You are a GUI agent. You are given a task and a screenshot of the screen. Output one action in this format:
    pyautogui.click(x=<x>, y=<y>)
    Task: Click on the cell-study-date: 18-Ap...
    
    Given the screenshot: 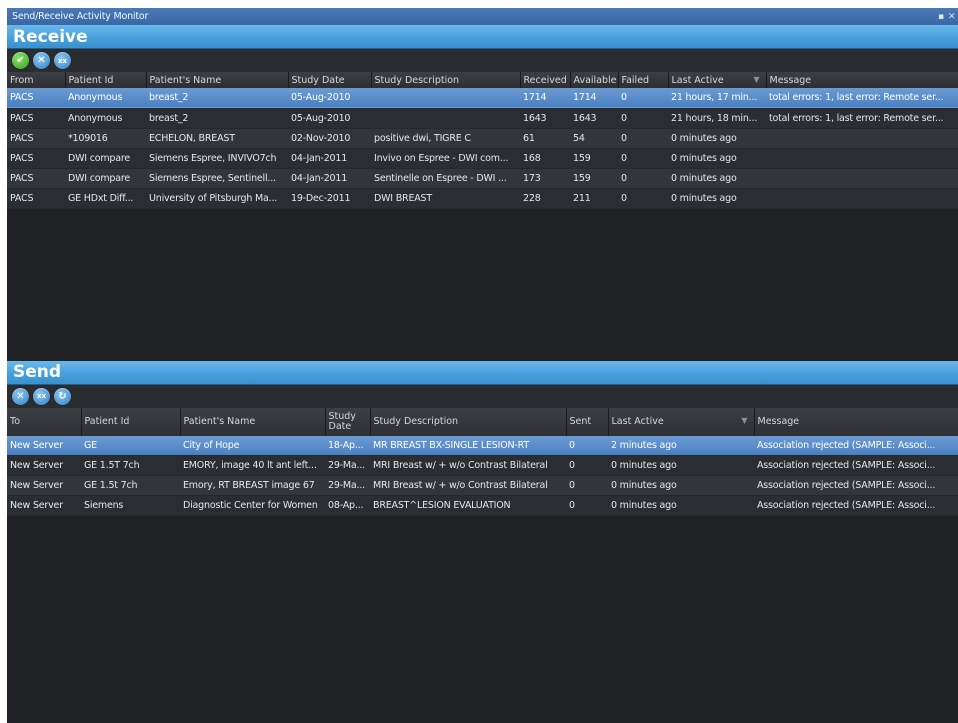 What is the action you would take?
    pyautogui.click(x=346, y=445)
    